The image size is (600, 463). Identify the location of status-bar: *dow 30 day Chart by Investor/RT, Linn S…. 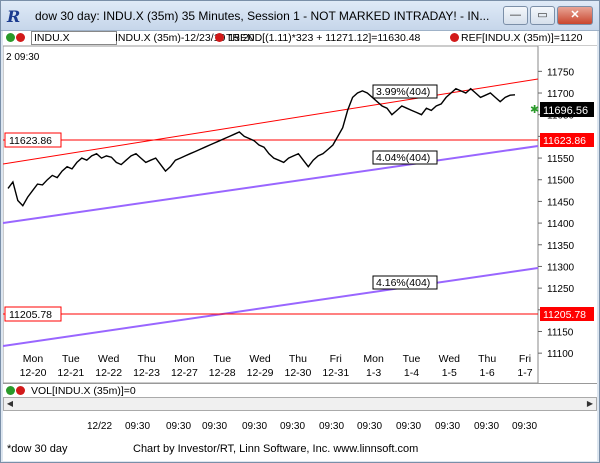
(300, 451).